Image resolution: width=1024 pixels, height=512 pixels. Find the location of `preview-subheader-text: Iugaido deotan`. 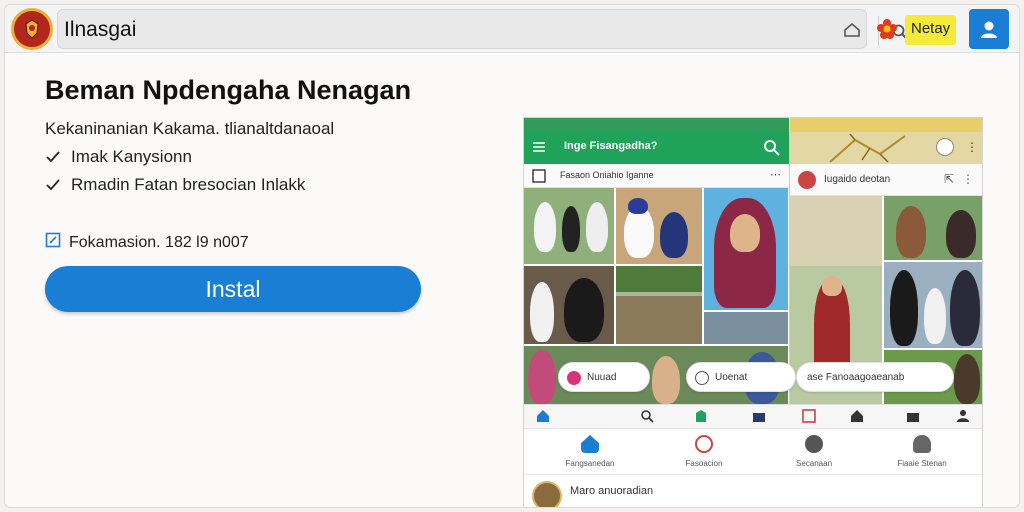

preview-subheader-text: Iugaido deotan is located at coordinates (857, 179).